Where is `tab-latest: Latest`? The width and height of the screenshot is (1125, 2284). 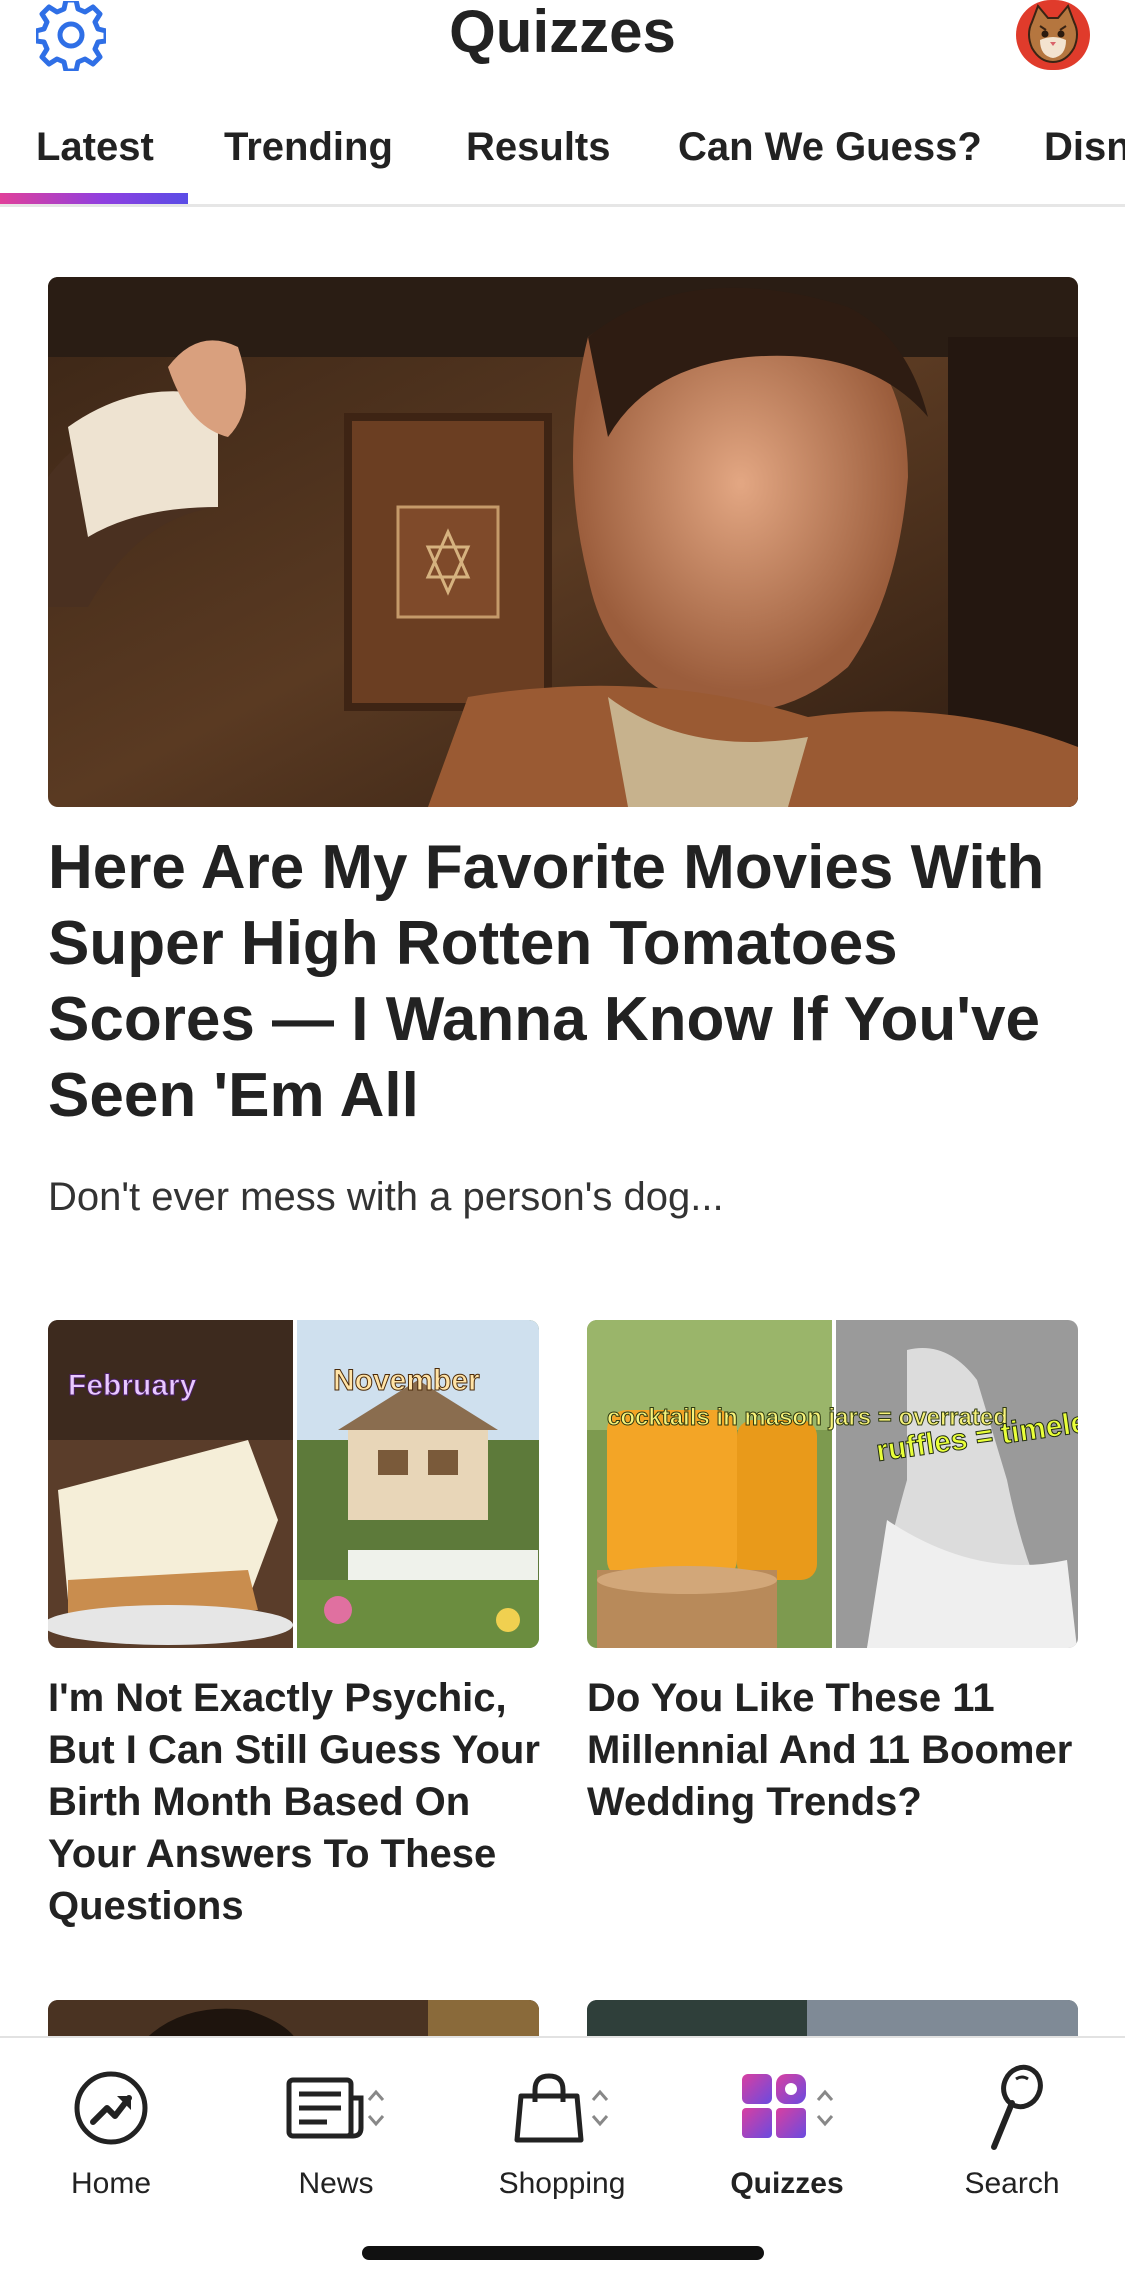 tab-latest: Latest is located at coordinates (95, 147).